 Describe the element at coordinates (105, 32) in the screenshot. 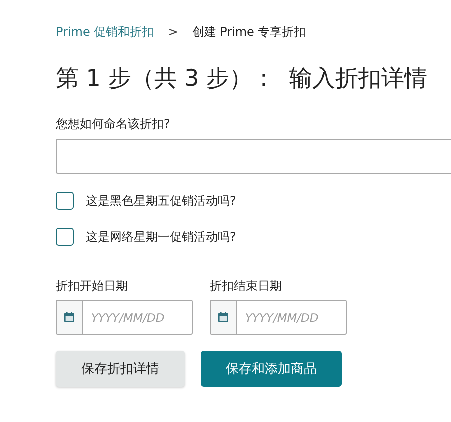

I see `breadcrumb-link: Prime 促销和折扣` at that location.